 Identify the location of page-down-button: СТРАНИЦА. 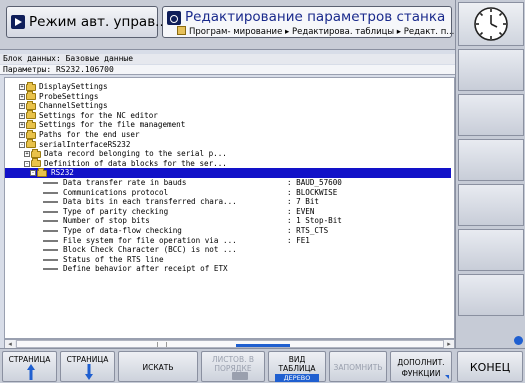
(87, 366).